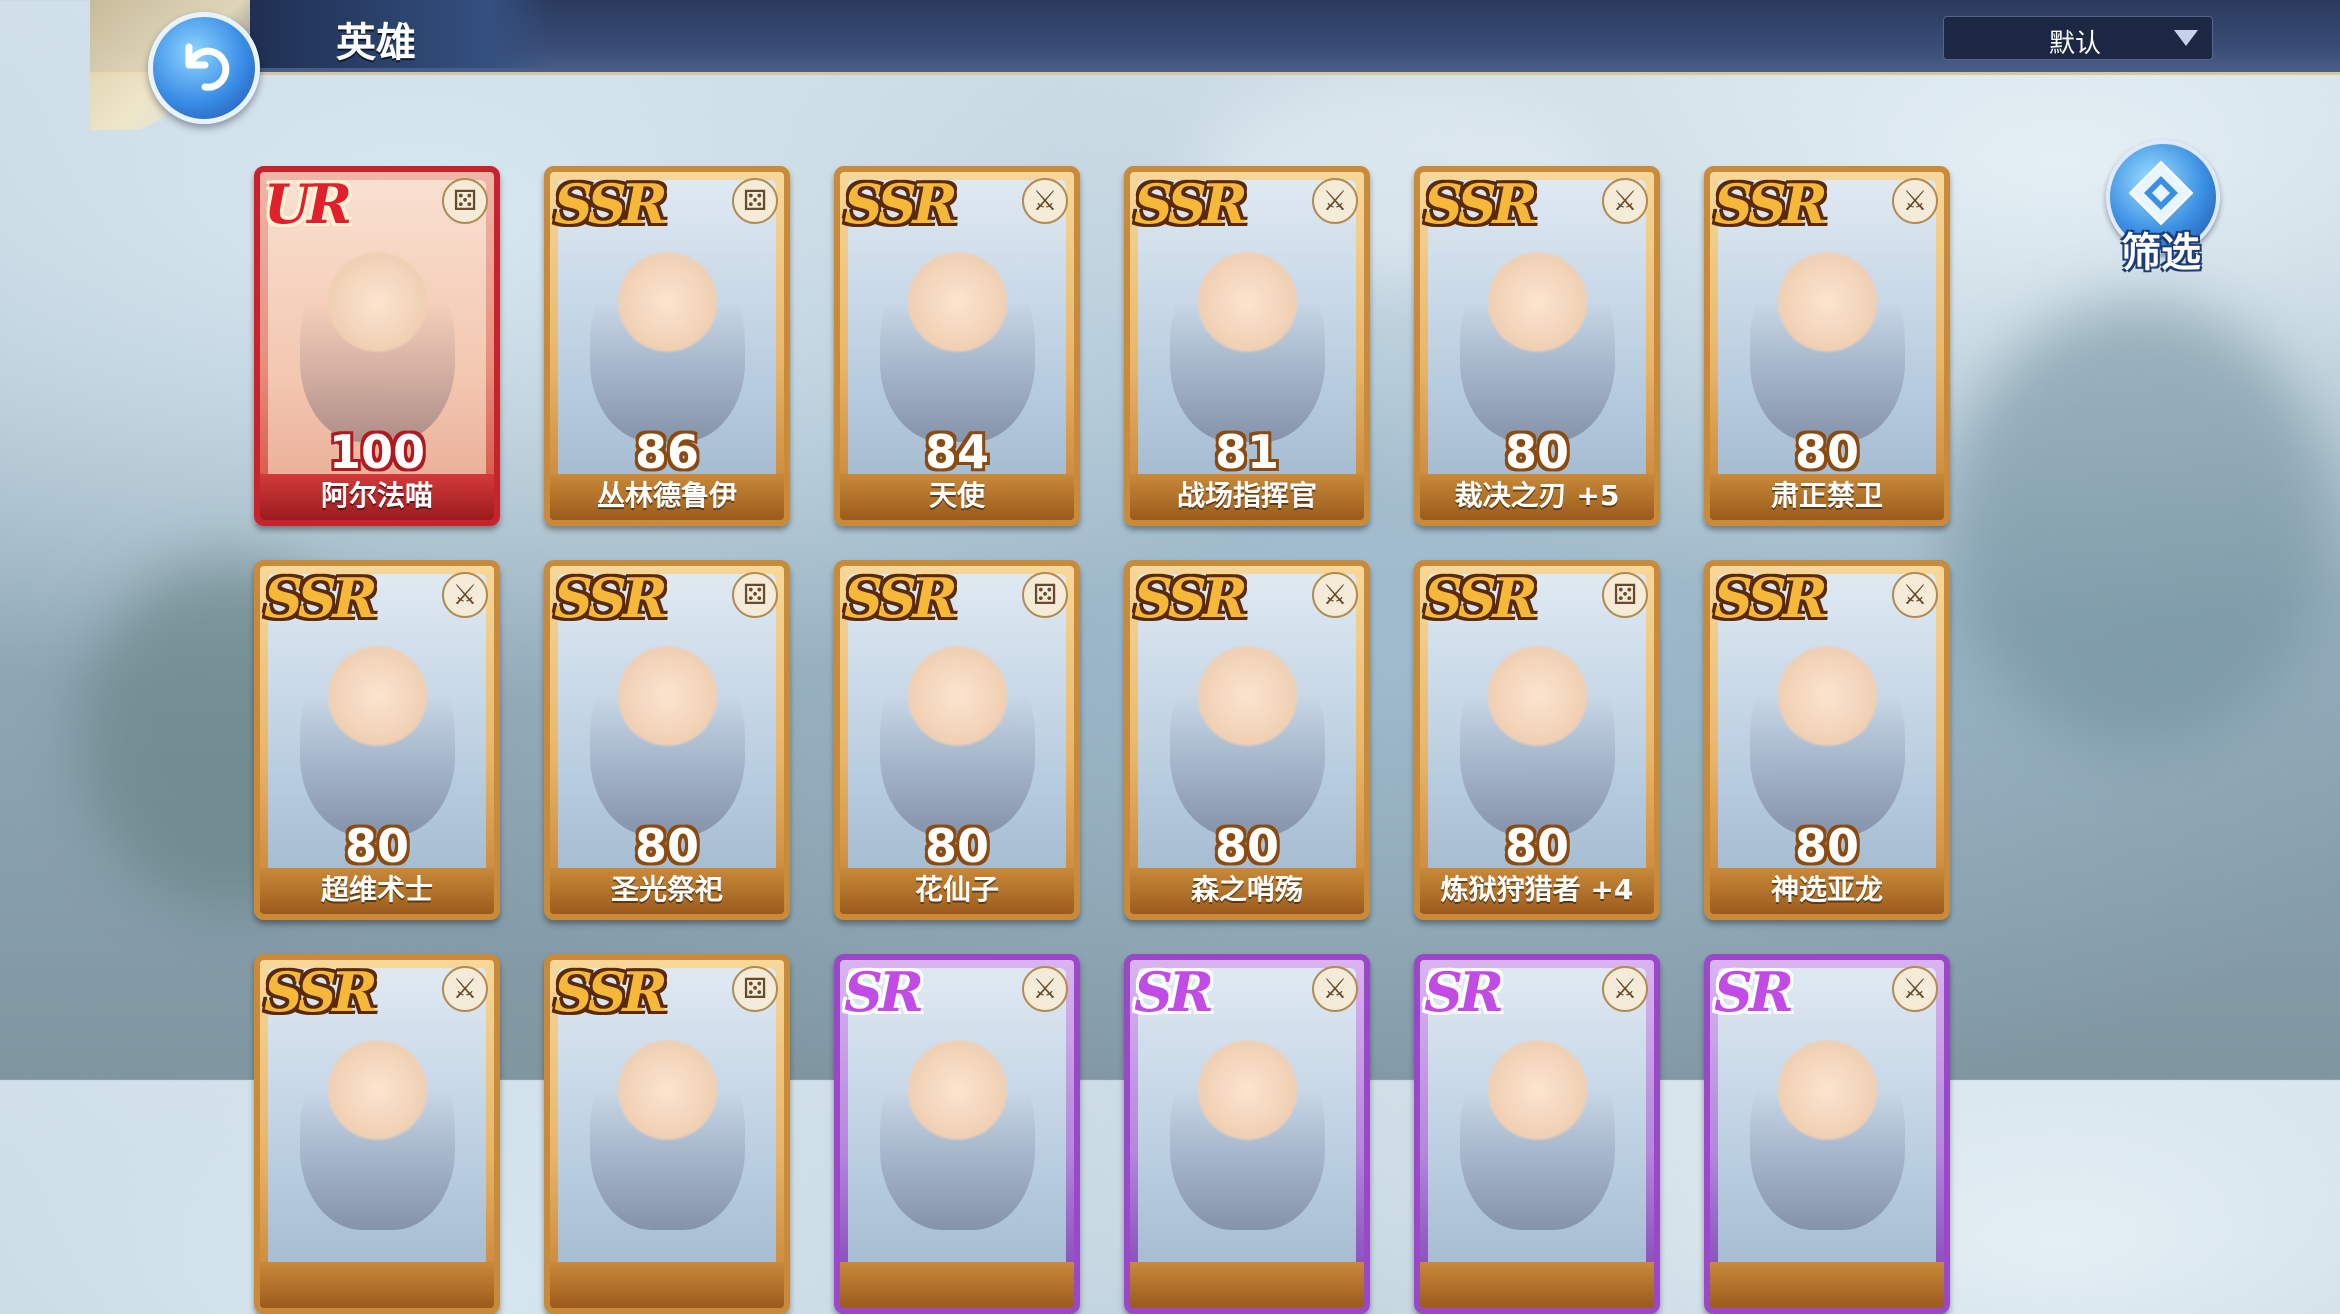 The width and height of the screenshot is (2340, 1314). Describe the element at coordinates (666, 889) in the screenshot. I see `hero-name: 圣光祭祀` at that location.